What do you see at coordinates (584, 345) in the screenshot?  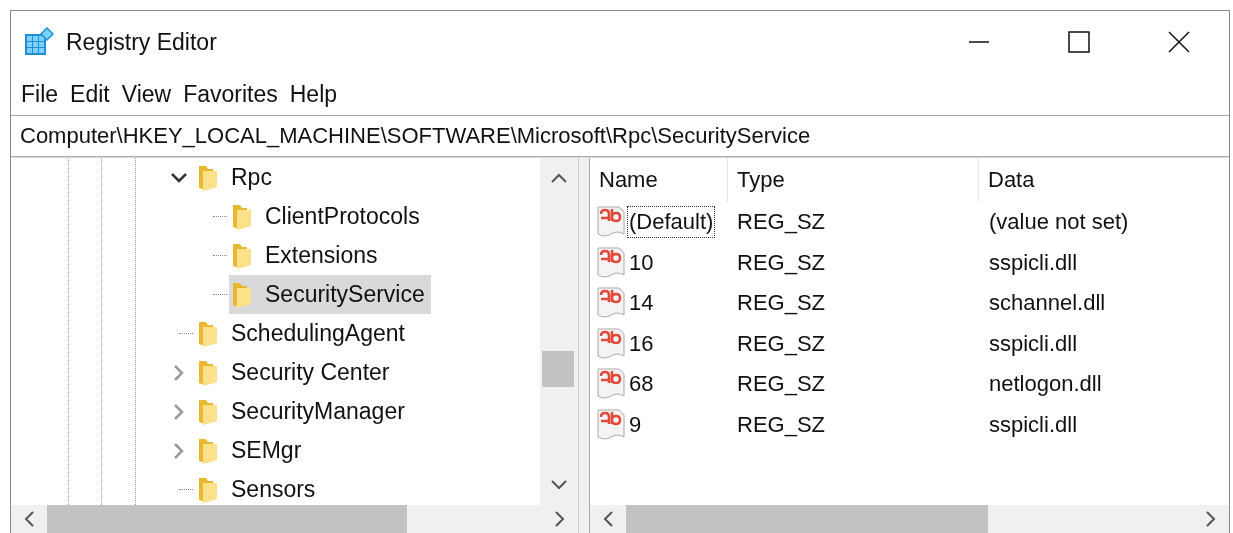 I see `pane-splitter` at bounding box center [584, 345].